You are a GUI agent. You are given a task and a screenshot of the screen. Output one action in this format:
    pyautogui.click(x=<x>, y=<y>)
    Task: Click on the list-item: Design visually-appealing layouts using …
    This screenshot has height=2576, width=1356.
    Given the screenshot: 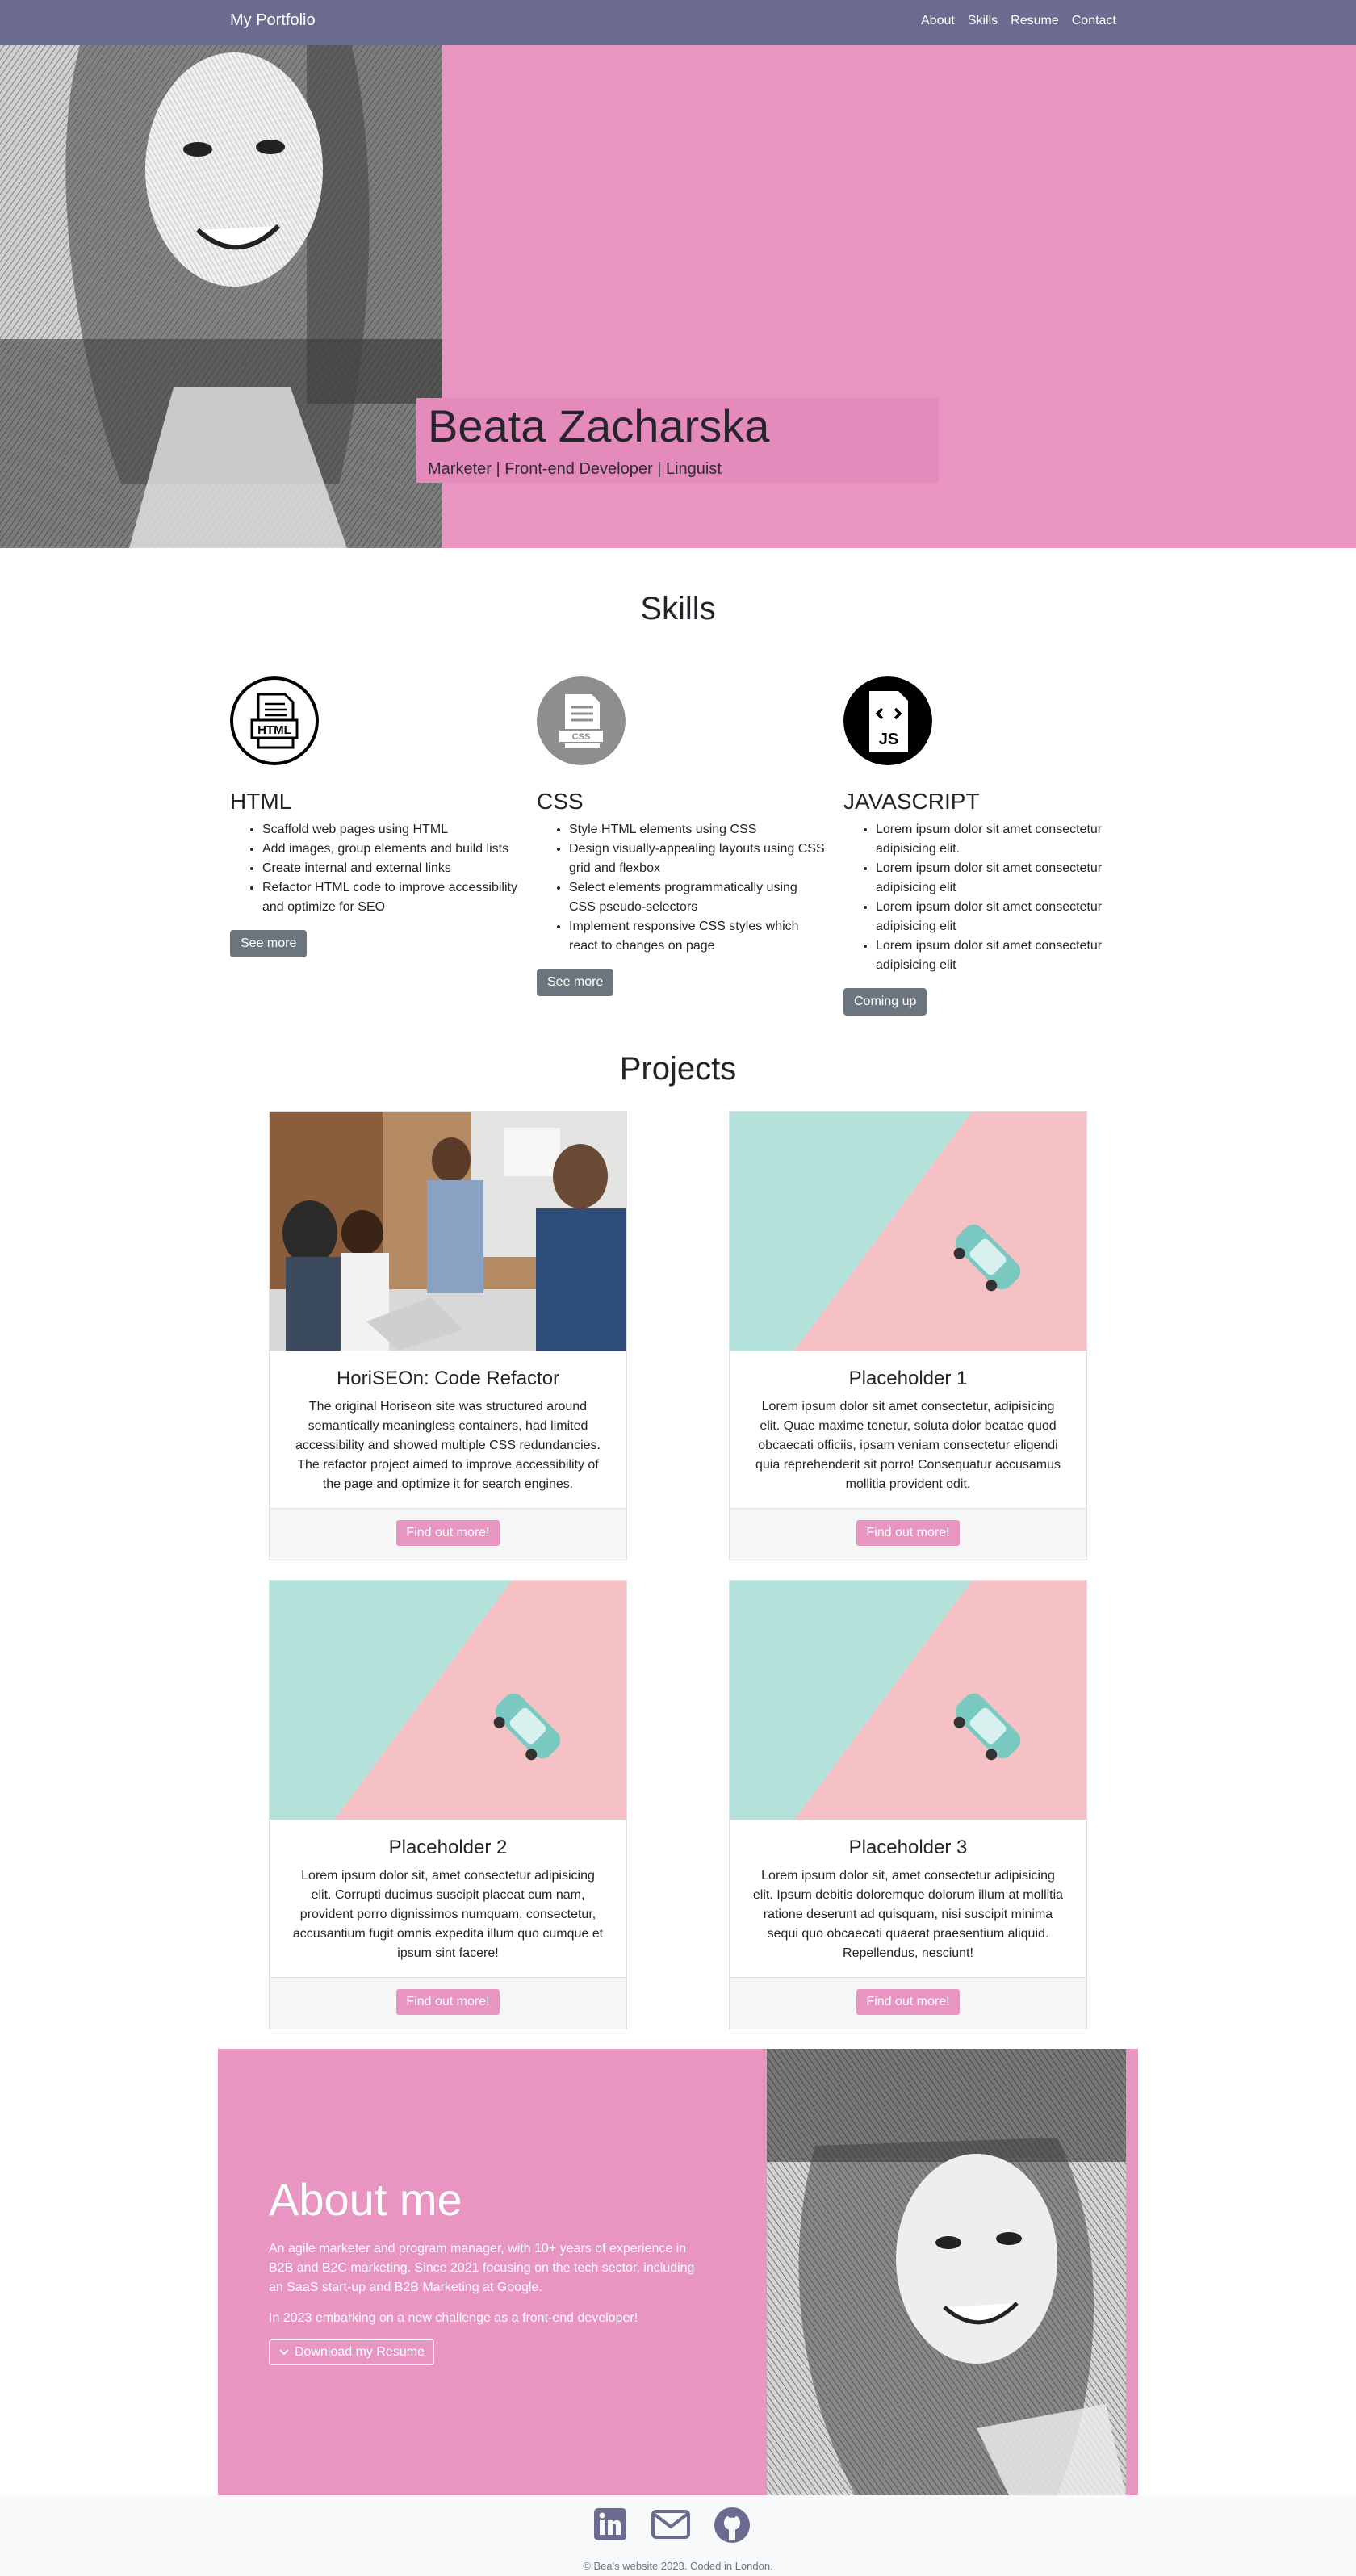 What is the action you would take?
    pyautogui.click(x=698, y=859)
    